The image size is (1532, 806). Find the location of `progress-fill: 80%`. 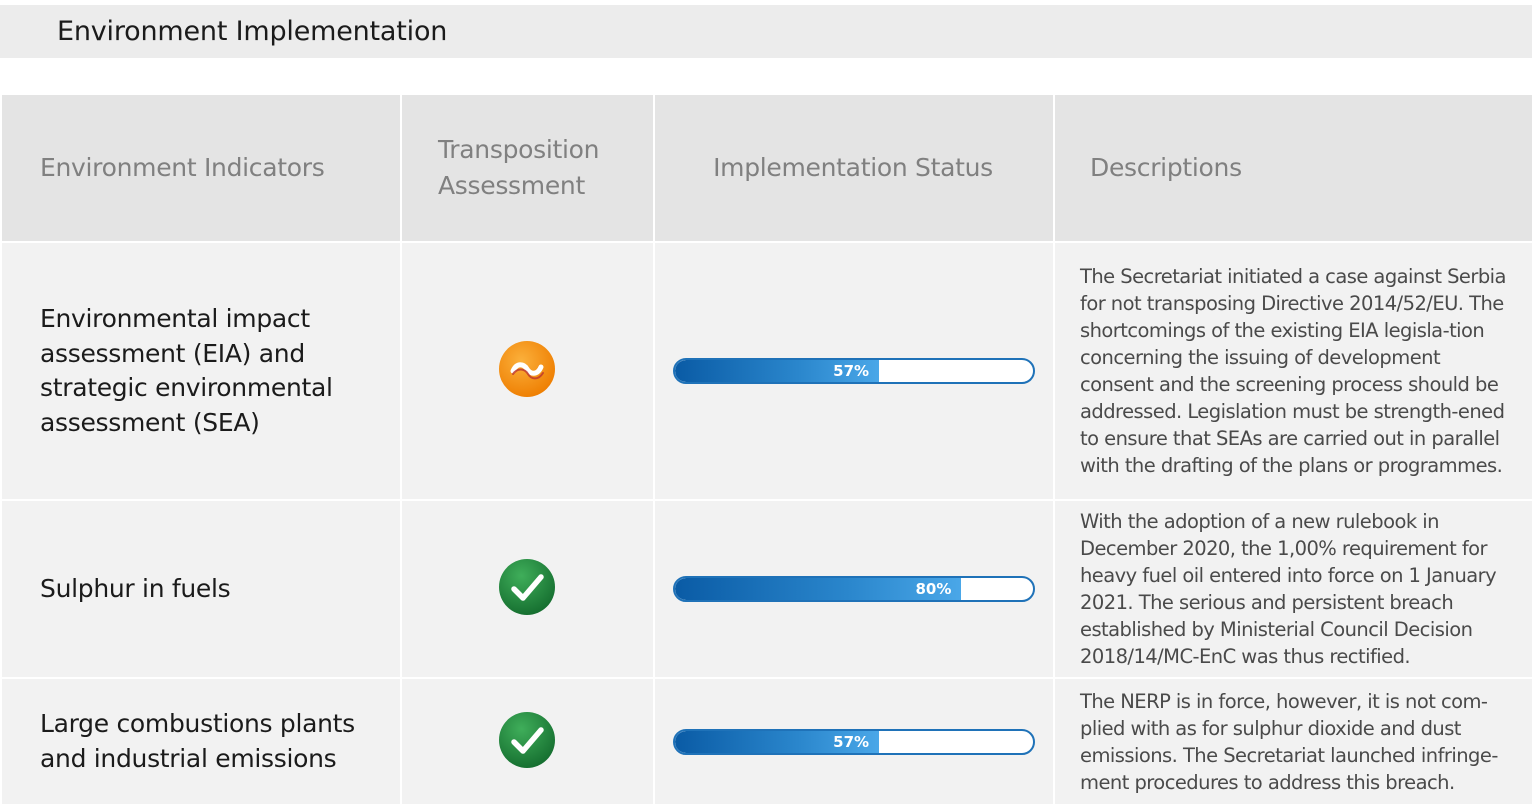

progress-fill: 80% is located at coordinates (818, 589).